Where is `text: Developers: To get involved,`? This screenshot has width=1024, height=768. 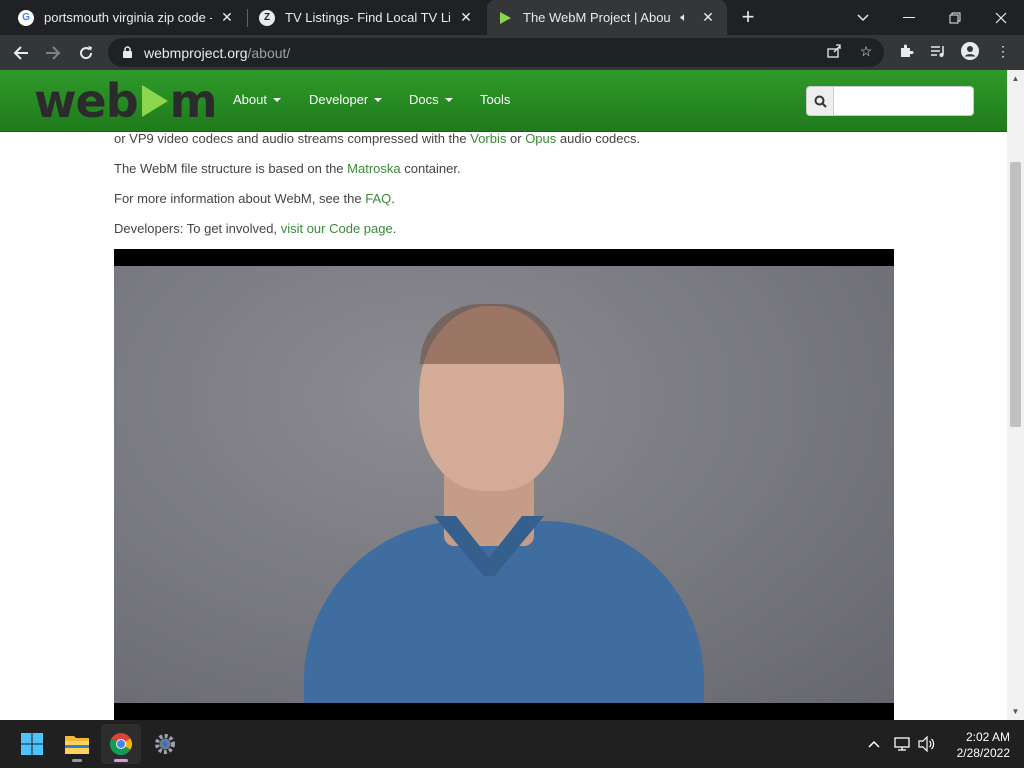 text: Developers: To get involved, is located at coordinates (197, 228).